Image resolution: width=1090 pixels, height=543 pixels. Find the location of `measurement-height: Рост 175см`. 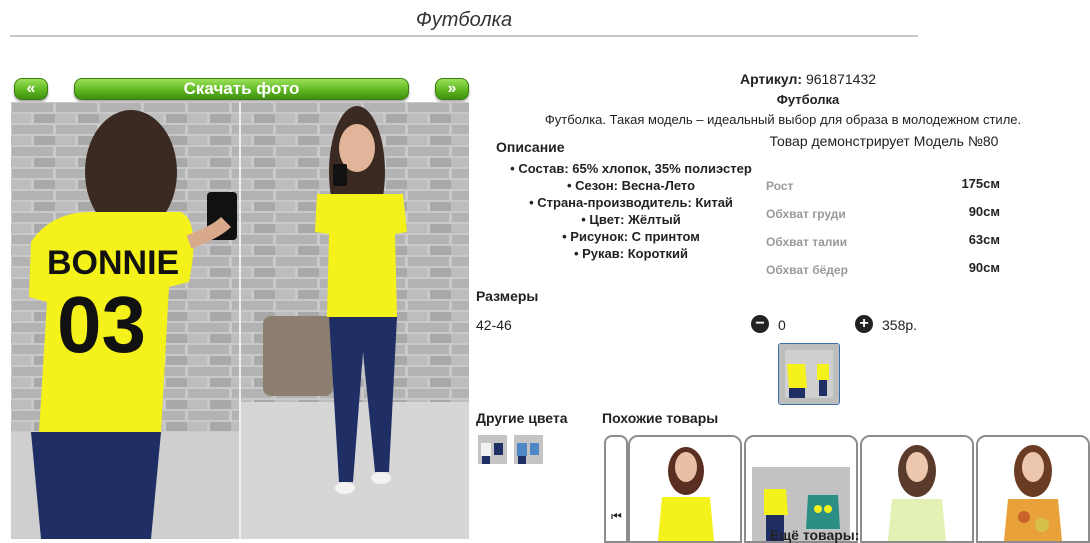

measurement-height: Рост 175см is located at coordinates (884, 186).